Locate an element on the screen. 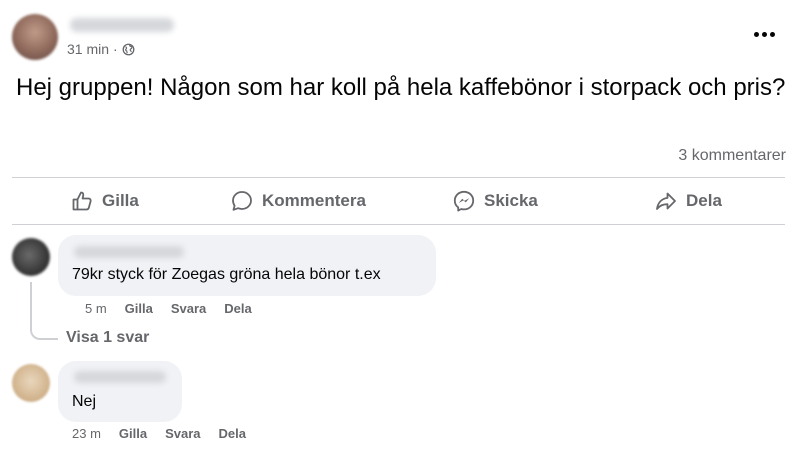  reply-thread-line is located at coordinates (44, 311).